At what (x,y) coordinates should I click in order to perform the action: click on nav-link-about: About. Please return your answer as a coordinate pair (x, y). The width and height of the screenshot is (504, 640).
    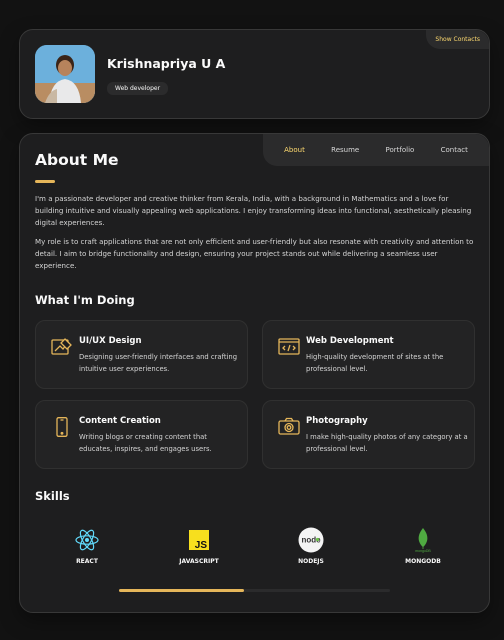
    Looking at the image, I should click on (294, 150).